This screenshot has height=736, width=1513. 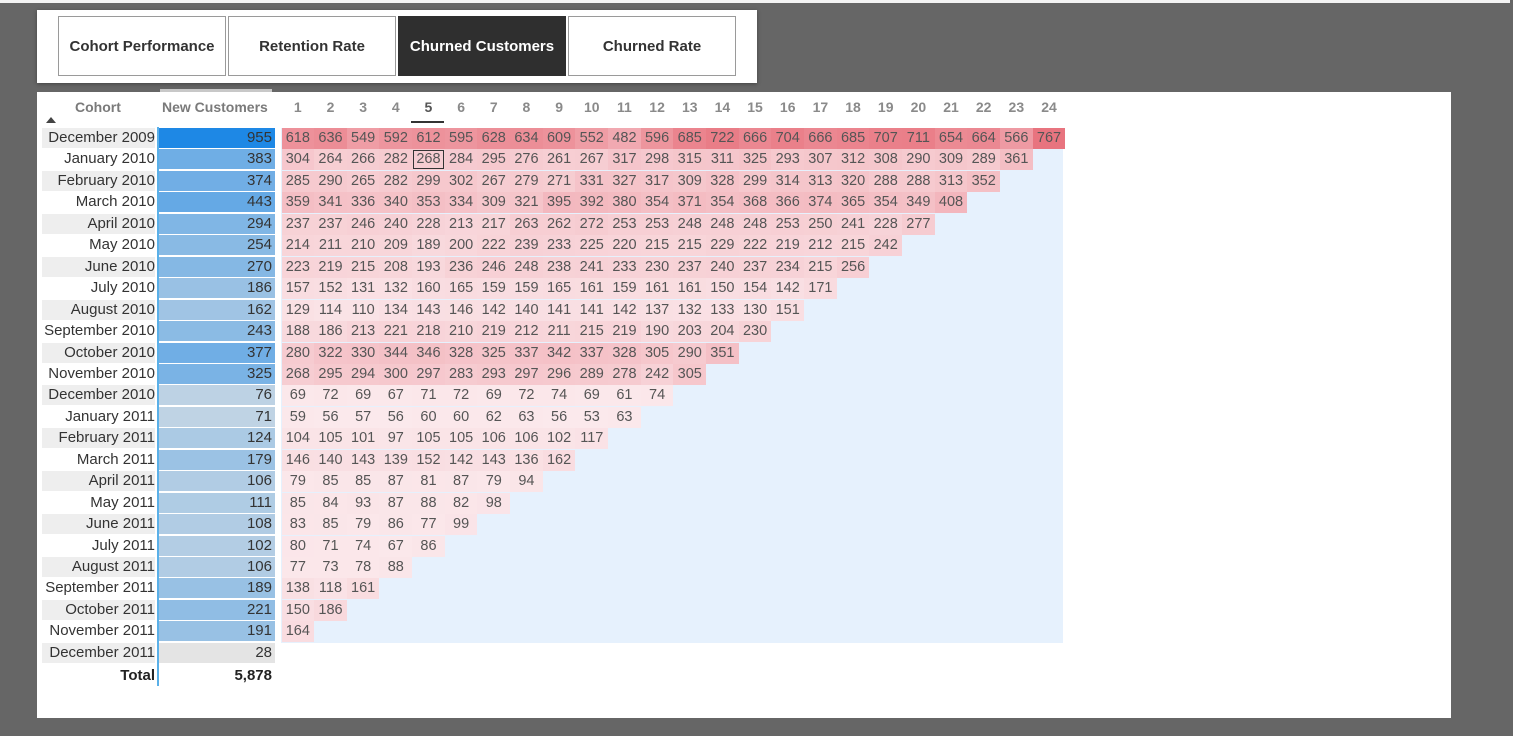 What do you see at coordinates (918, 107) in the screenshot?
I see `period-header-20: 20` at bounding box center [918, 107].